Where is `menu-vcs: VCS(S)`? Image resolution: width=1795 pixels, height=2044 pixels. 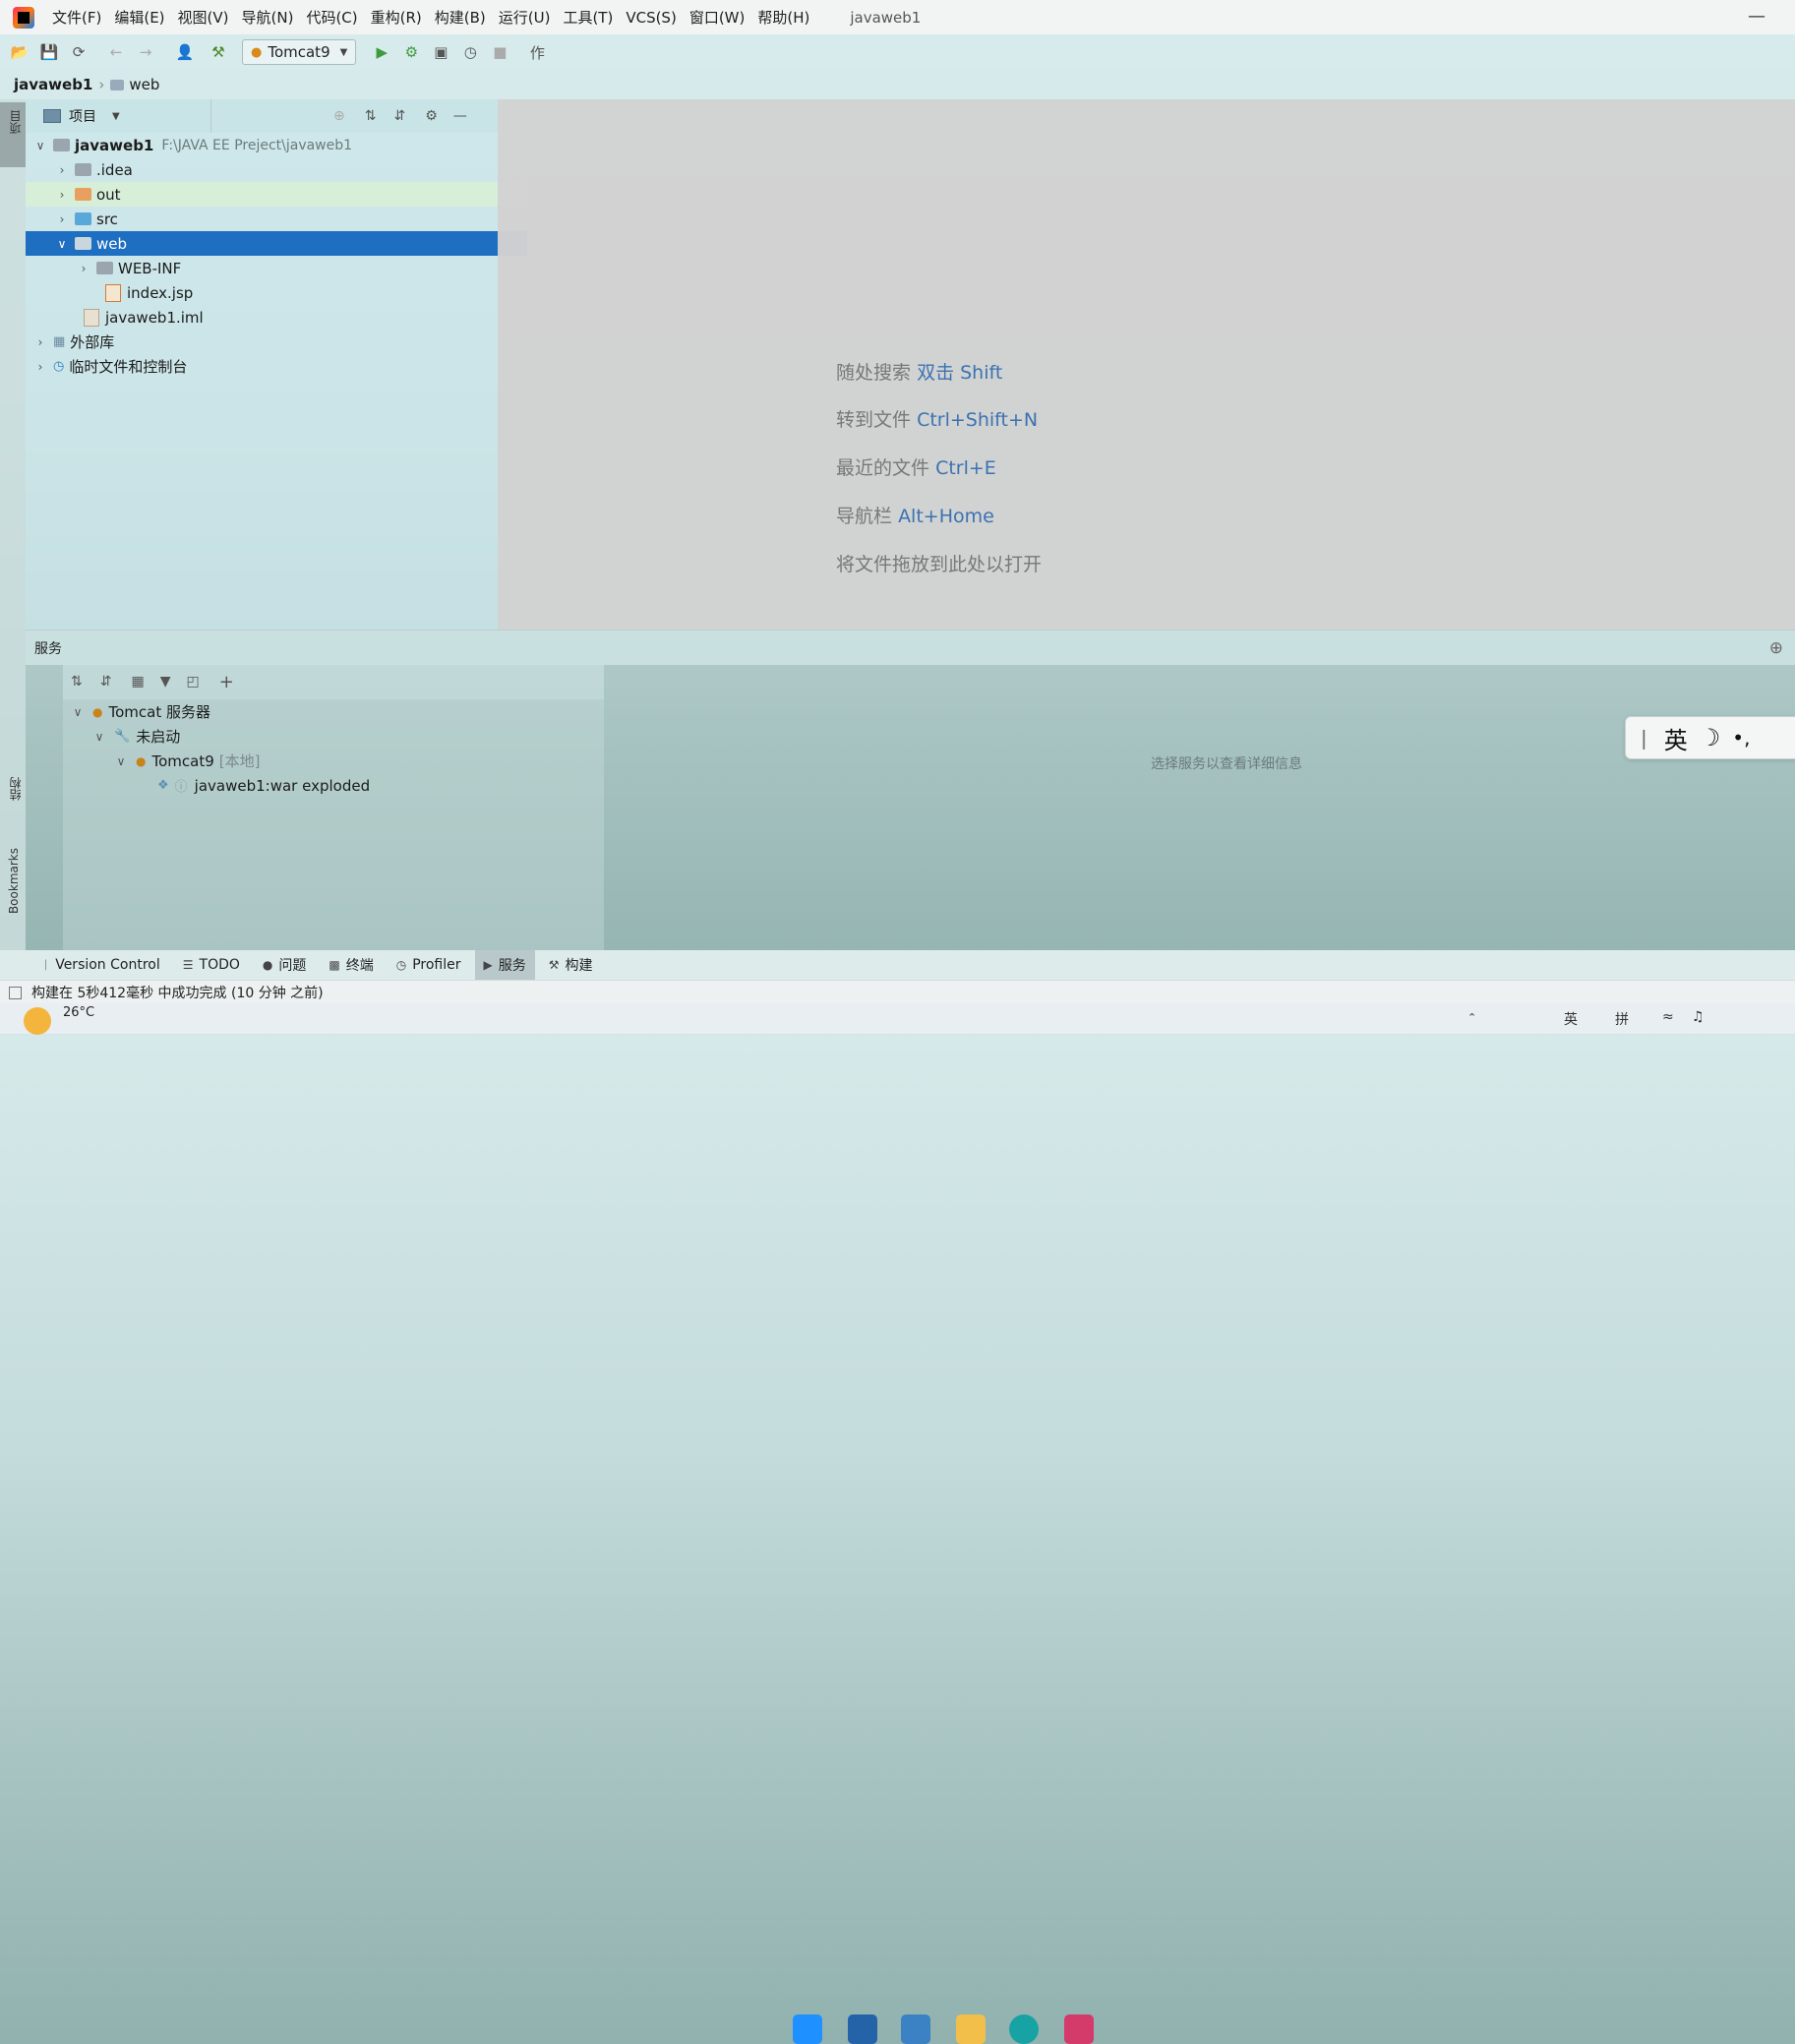
menu-vcs: VCS(S) is located at coordinates (651, 18).